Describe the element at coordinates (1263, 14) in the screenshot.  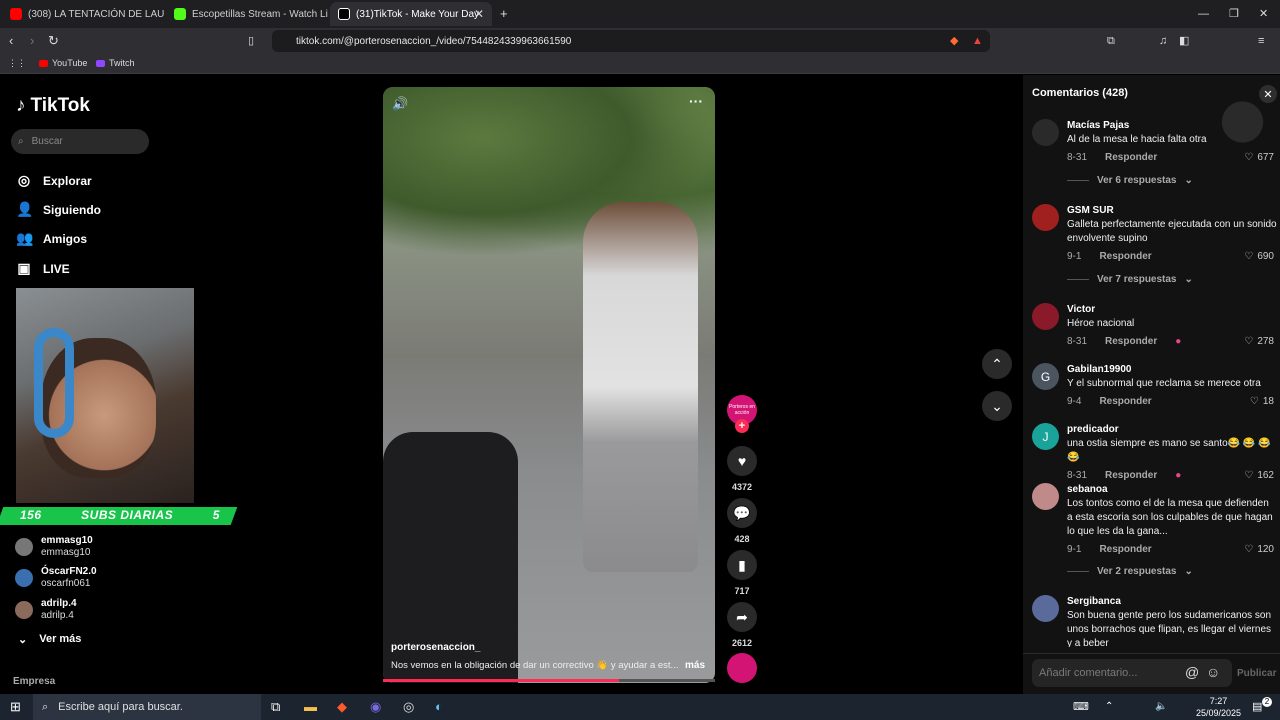
I see `close-window-icon: ✕` at that location.